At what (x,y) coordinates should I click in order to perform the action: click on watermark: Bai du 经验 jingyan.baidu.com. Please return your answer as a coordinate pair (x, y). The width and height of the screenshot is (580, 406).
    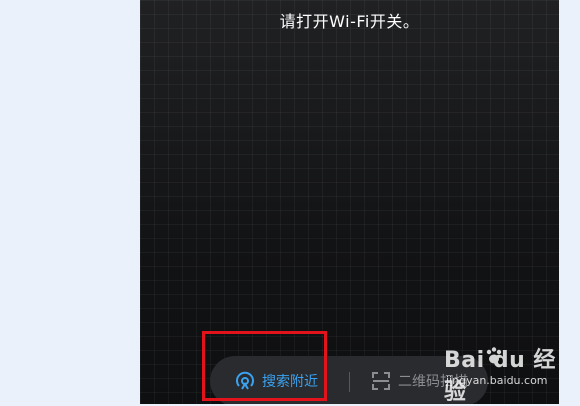
    Looking at the image, I should click on (504, 373).